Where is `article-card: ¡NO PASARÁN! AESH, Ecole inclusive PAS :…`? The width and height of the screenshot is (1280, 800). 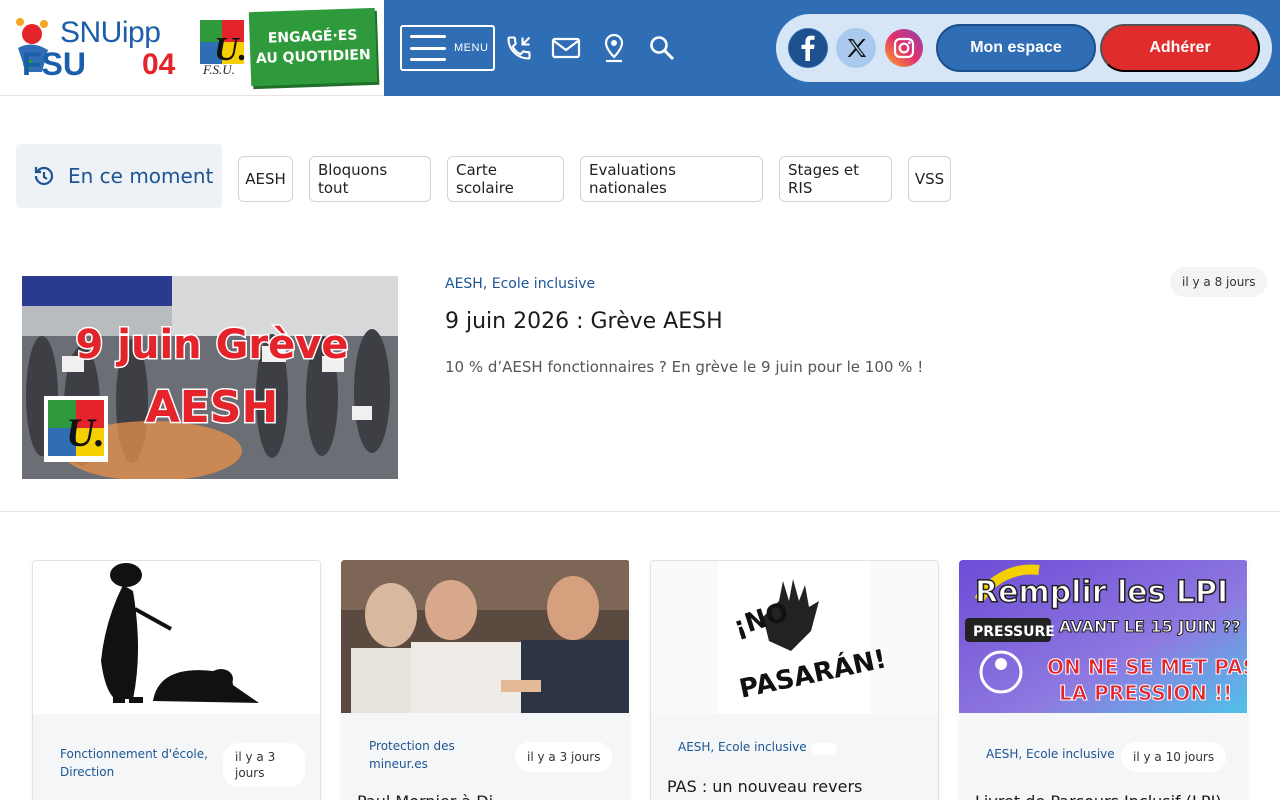
article-card: ¡NO PASARÁN! AESH, Ecole inclusive PAS :… is located at coordinates (794, 680).